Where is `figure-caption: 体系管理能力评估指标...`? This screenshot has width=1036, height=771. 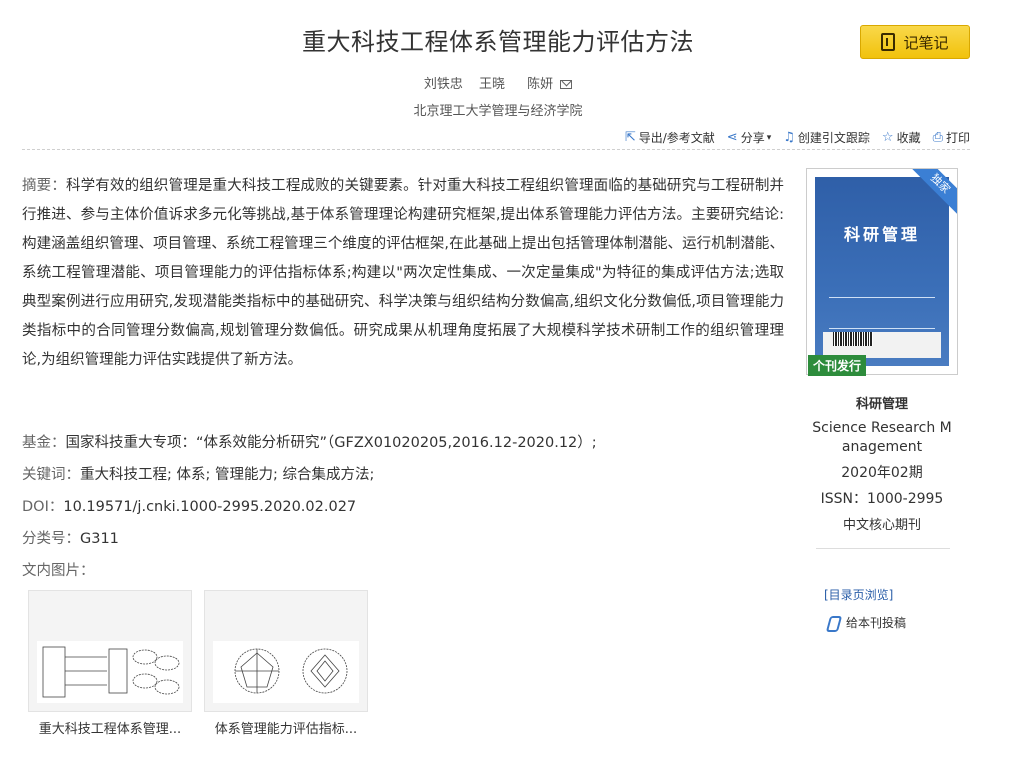
figure-caption: 体系管理能力评估指标... is located at coordinates (286, 727).